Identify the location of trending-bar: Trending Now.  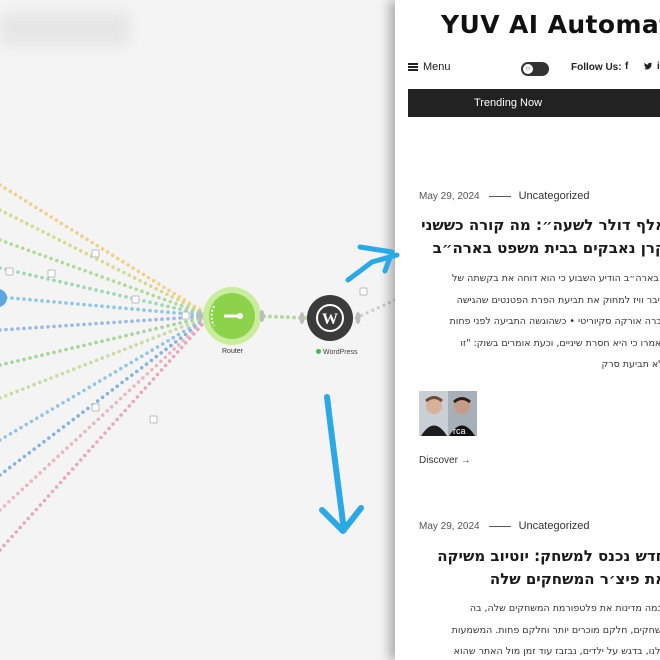
(534, 103).